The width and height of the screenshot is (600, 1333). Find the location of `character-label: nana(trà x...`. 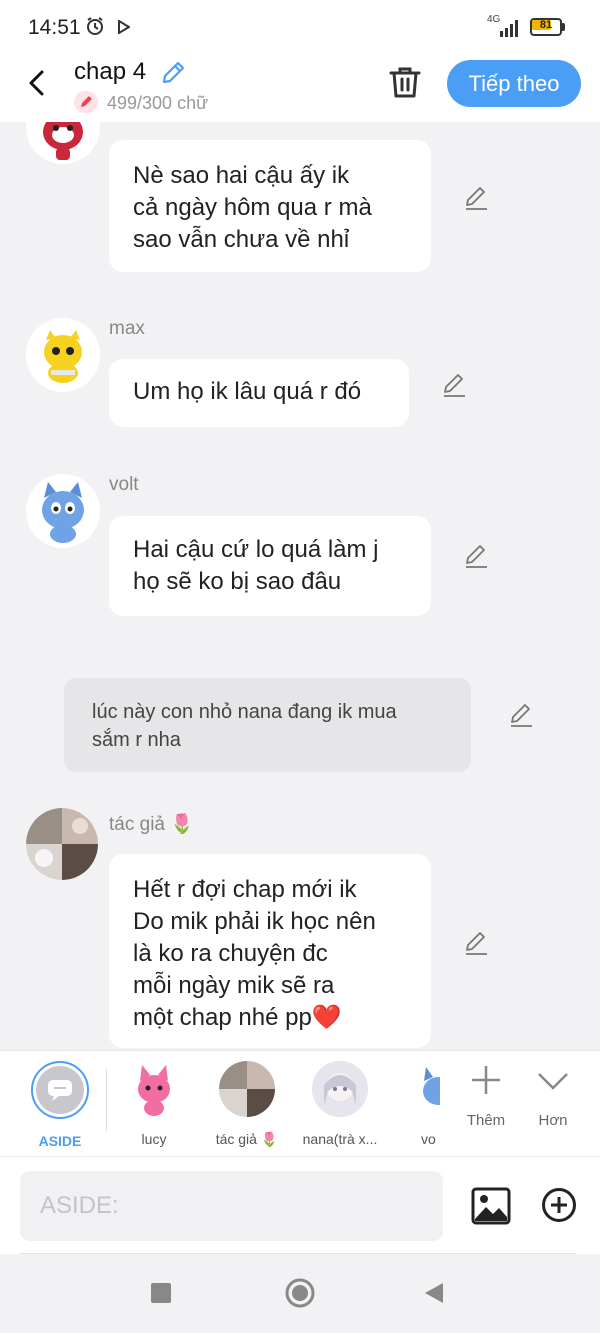

character-label: nana(trà x... is located at coordinates (340, 1139).